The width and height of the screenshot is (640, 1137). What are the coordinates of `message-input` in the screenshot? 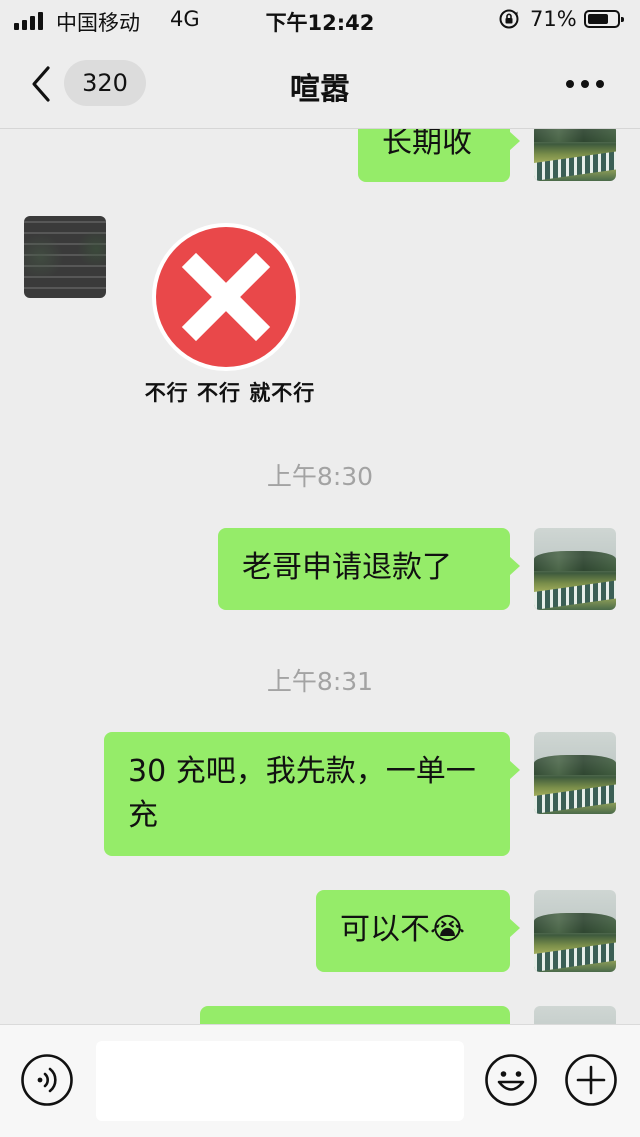 It's located at (280, 1081).